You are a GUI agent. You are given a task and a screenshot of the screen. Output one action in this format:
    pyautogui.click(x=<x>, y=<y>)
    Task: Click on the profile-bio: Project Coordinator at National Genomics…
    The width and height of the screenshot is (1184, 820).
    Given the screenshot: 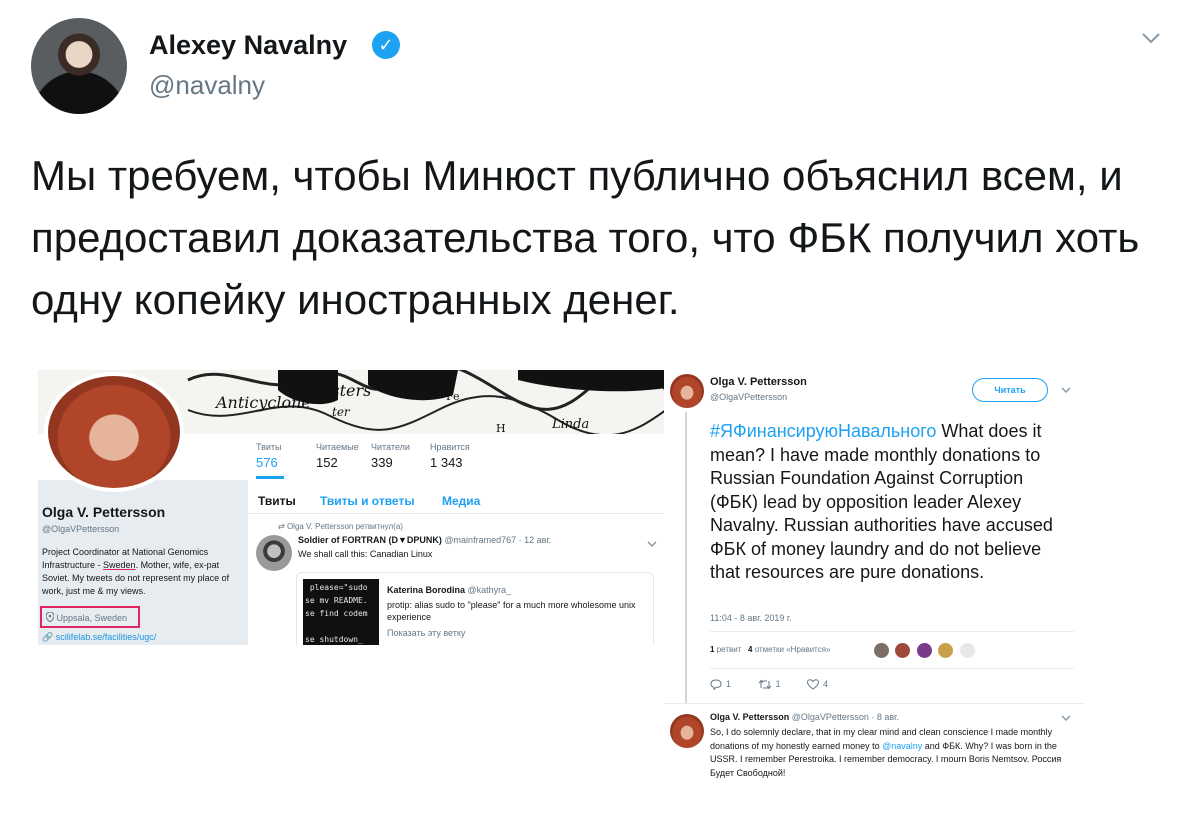 What is the action you would take?
    pyautogui.click(x=136, y=571)
    